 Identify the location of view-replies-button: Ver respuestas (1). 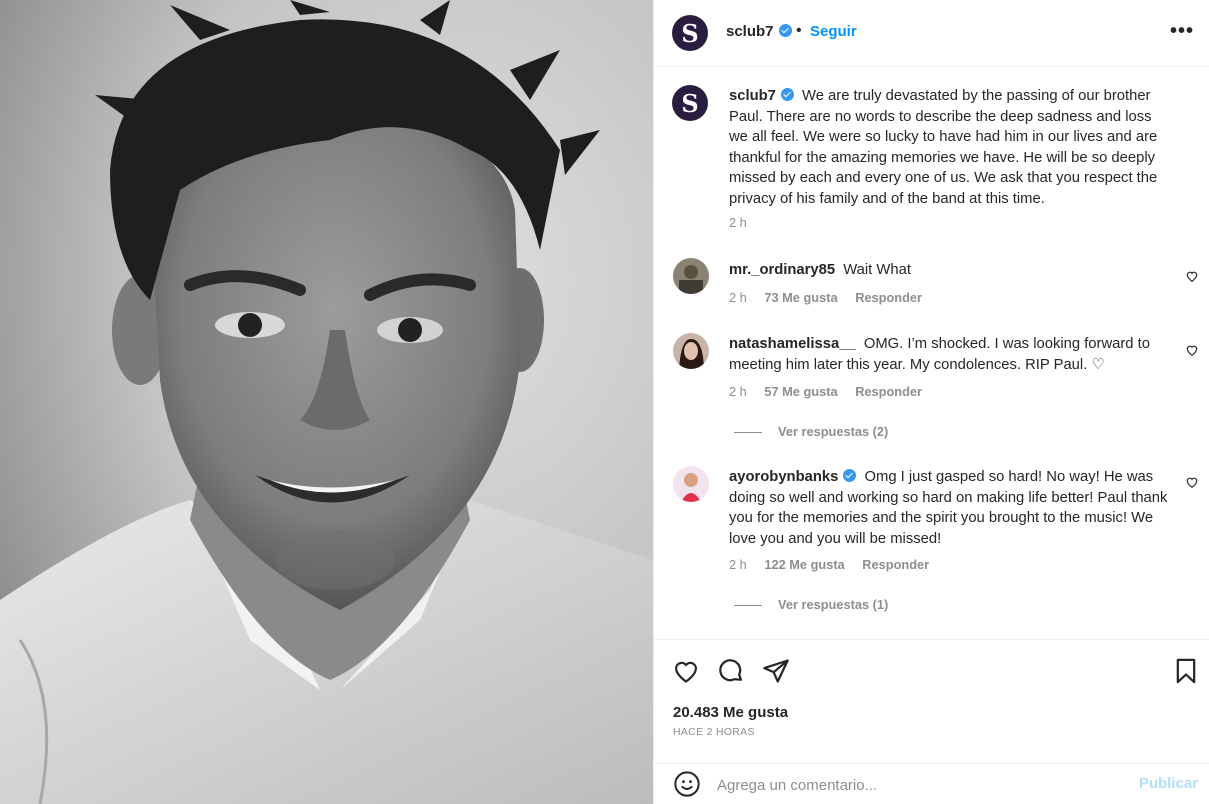
(811, 604).